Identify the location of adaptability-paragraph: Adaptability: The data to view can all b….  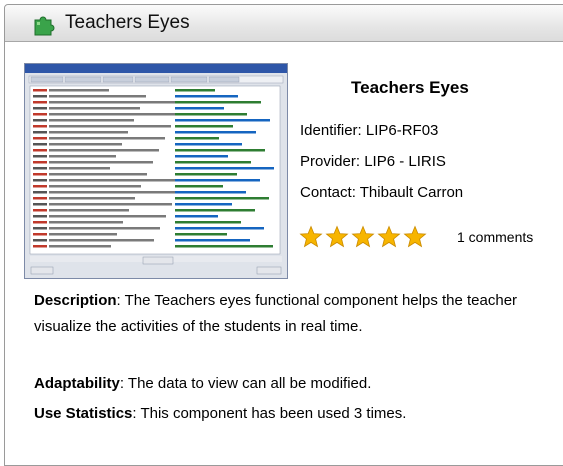
(294, 384).